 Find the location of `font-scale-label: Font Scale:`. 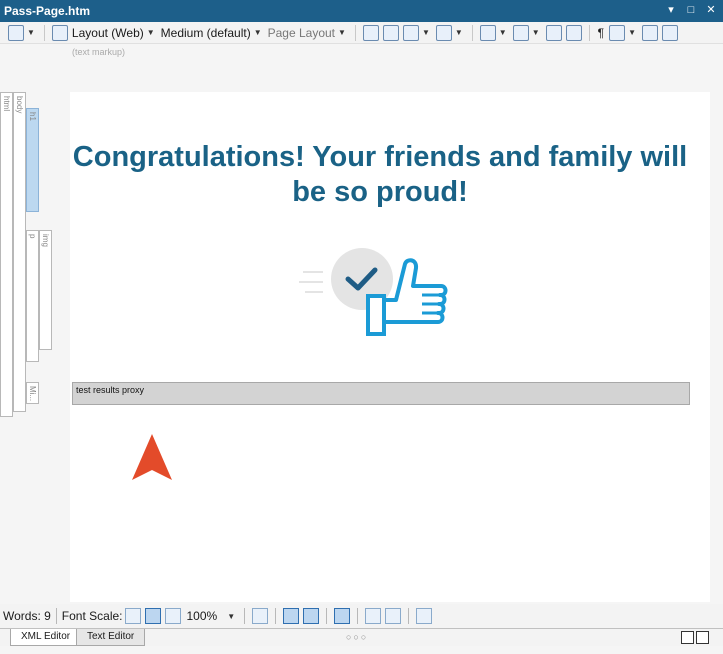

font-scale-label: Font Scale: is located at coordinates (92, 616).